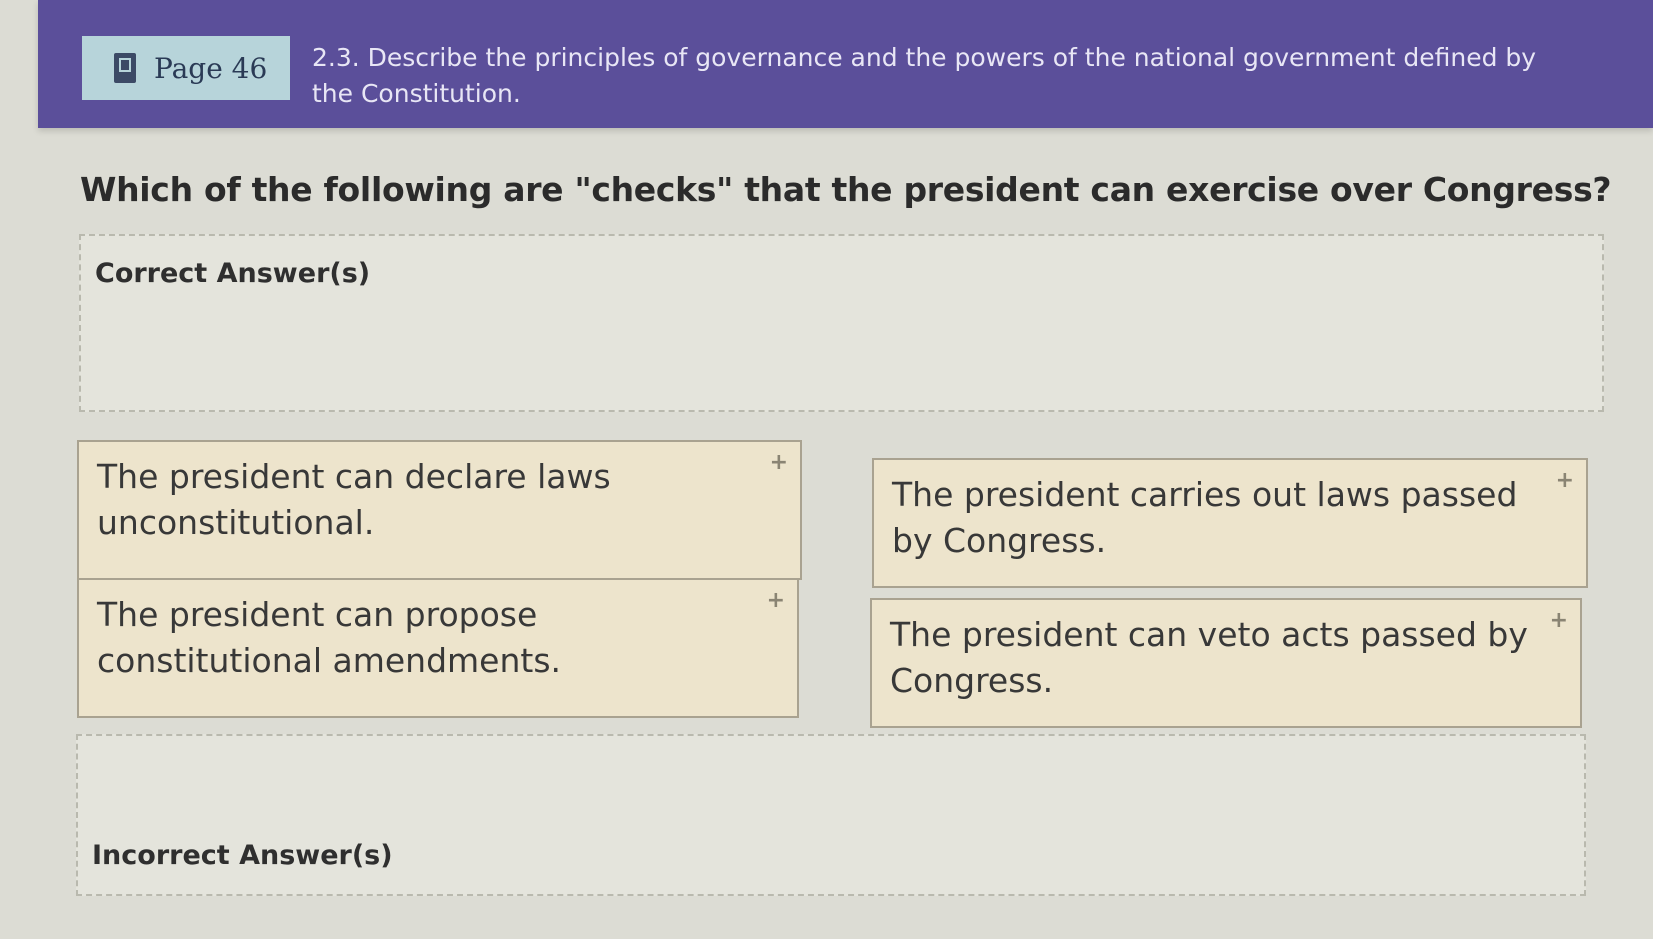 The height and width of the screenshot is (939, 1653). What do you see at coordinates (125, 68) in the screenshot?
I see `book-icon` at bounding box center [125, 68].